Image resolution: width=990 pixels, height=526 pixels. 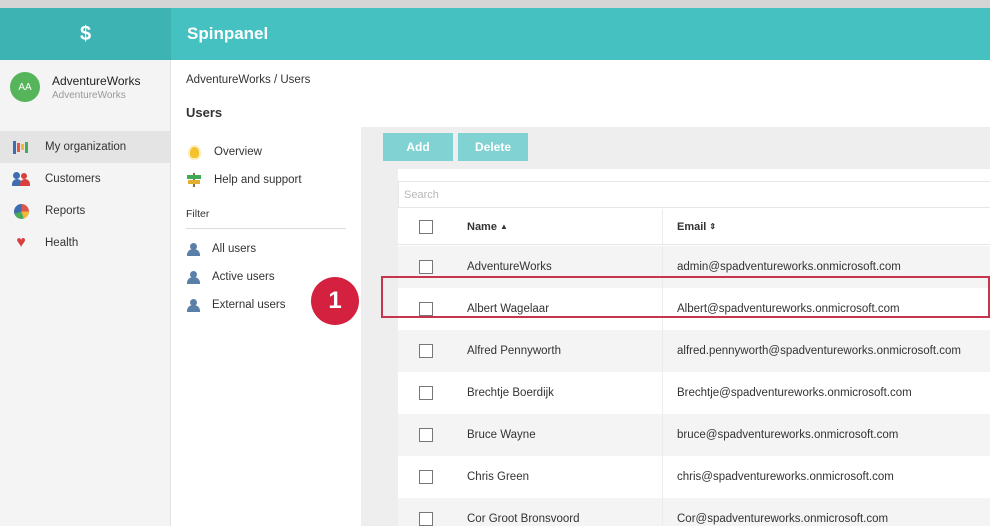 I want to click on nav-item-customers: Customers, so click(x=85, y=179).